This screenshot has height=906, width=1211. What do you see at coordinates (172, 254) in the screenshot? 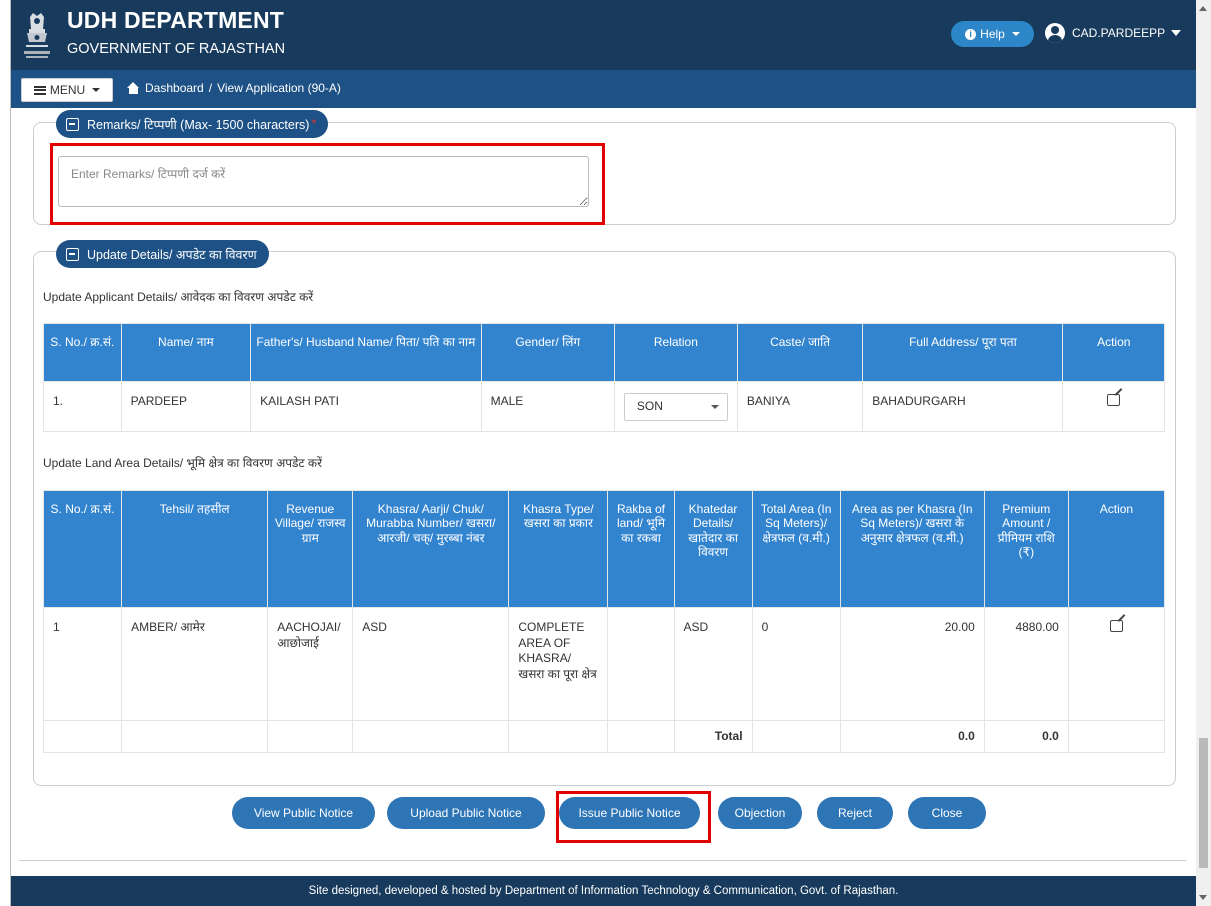
I see `update-details-legend-label: Update Details/ अपडेट का विवरण` at bounding box center [172, 254].